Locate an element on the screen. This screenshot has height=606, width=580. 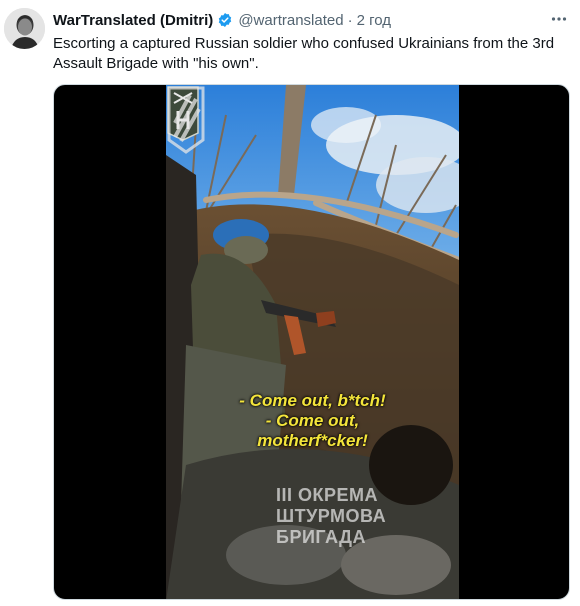
watermark-line: БРИГАДА is located at coordinates (321, 537).